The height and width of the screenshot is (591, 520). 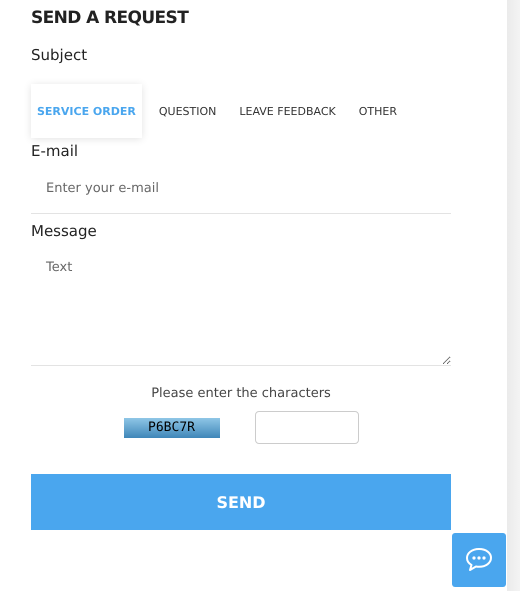 What do you see at coordinates (241, 393) in the screenshot?
I see `captcha-prompt: Please enter the characters` at bounding box center [241, 393].